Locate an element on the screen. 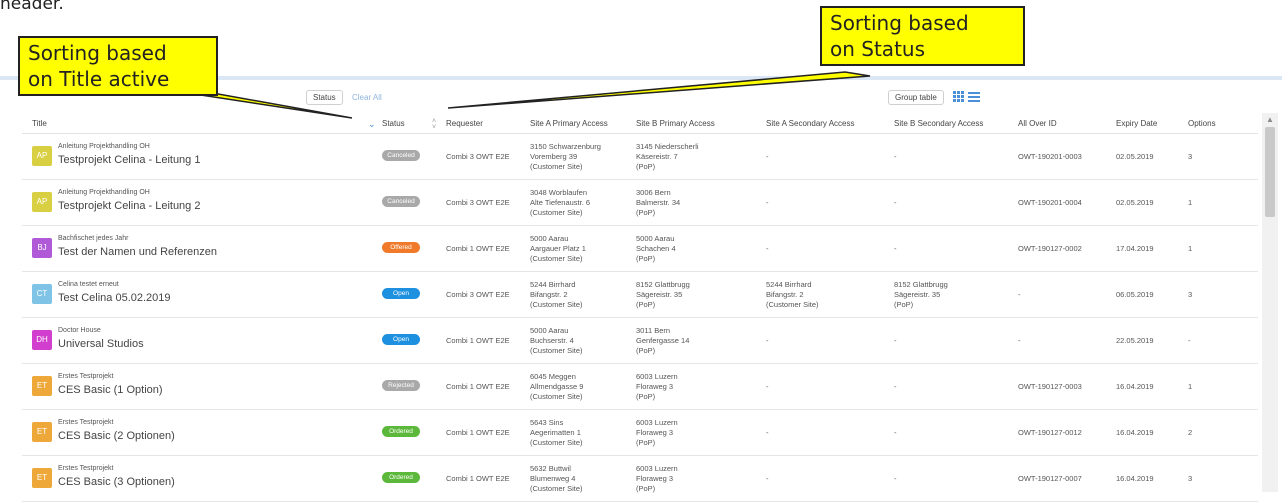 This screenshot has width=1282, height=502. address-line: Genfergasse 14 is located at coordinates (663, 340).